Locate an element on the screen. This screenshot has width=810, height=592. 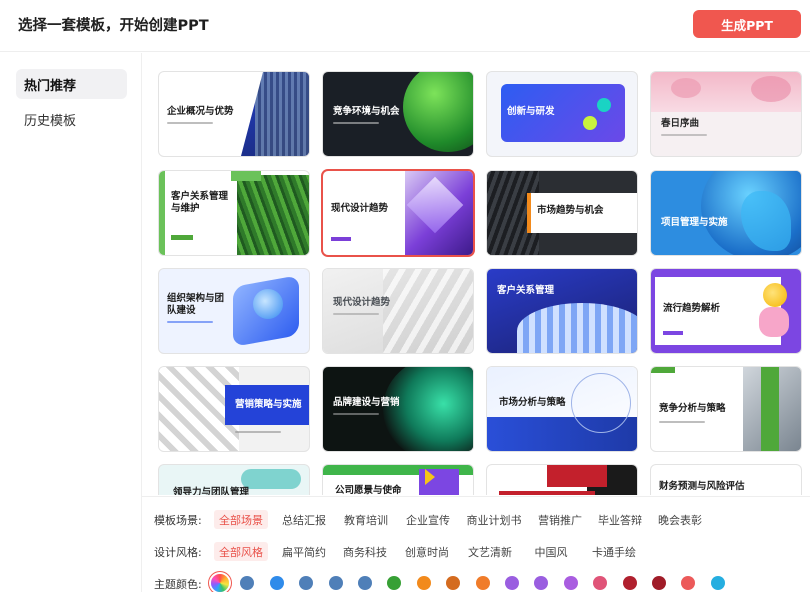
scene-filter-label: 模板场景: is located at coordinates (178, 520).